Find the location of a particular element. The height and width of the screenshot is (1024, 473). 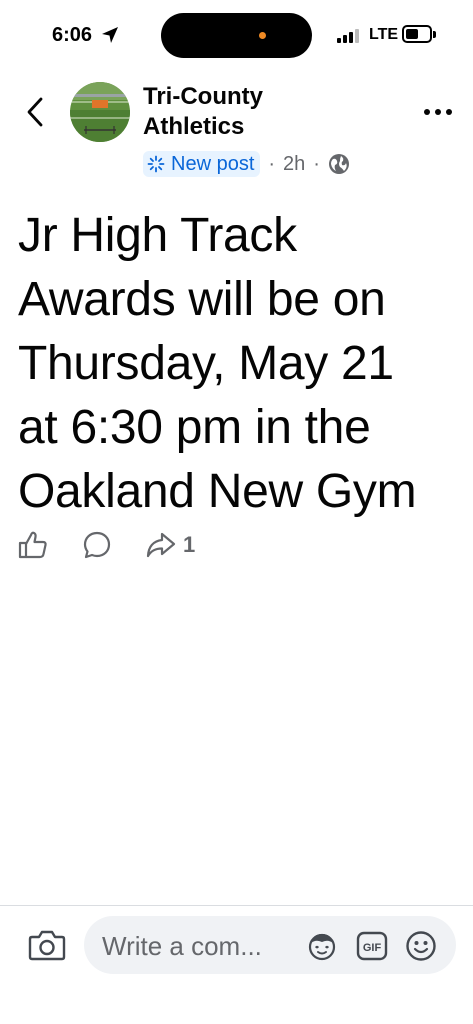

like-button is located at coordinates (33, 545).